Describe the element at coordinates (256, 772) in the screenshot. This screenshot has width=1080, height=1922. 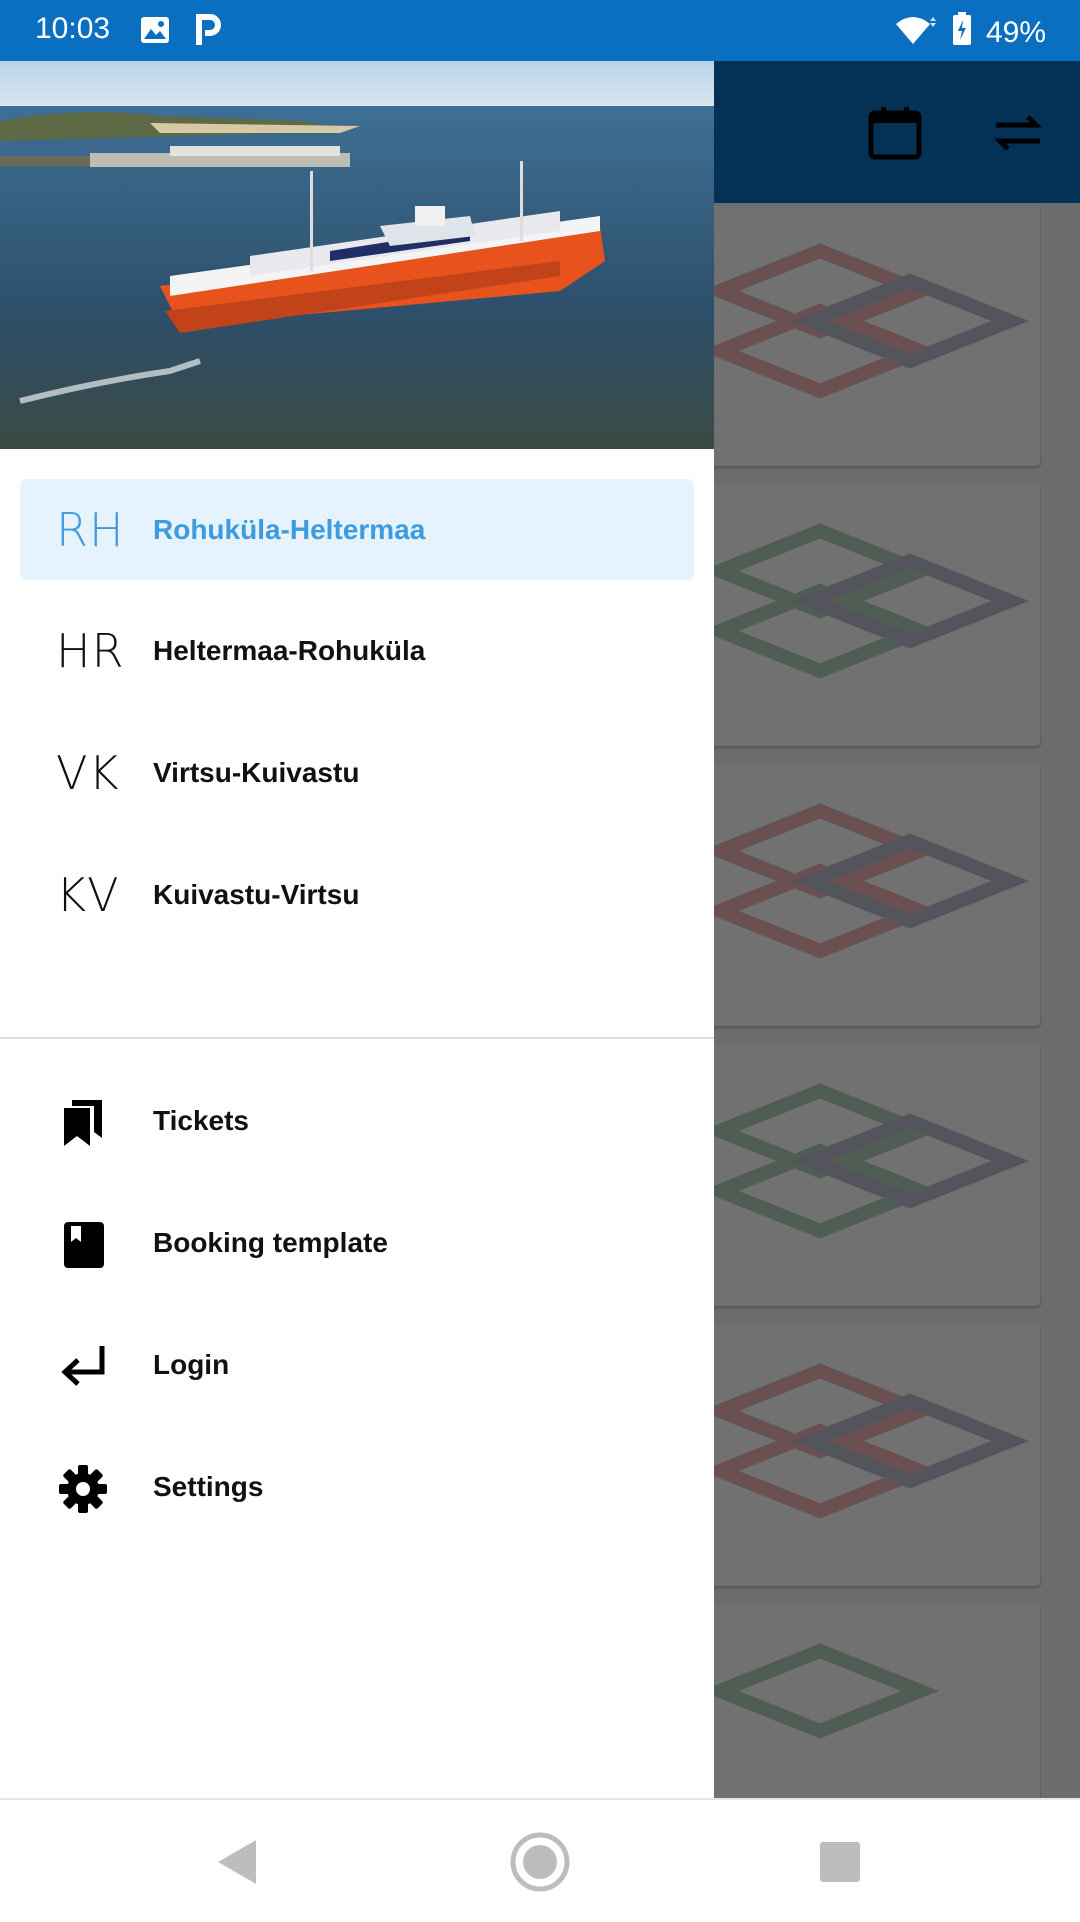
I see `route-label: Virtsu-Kuivastu` at that location.